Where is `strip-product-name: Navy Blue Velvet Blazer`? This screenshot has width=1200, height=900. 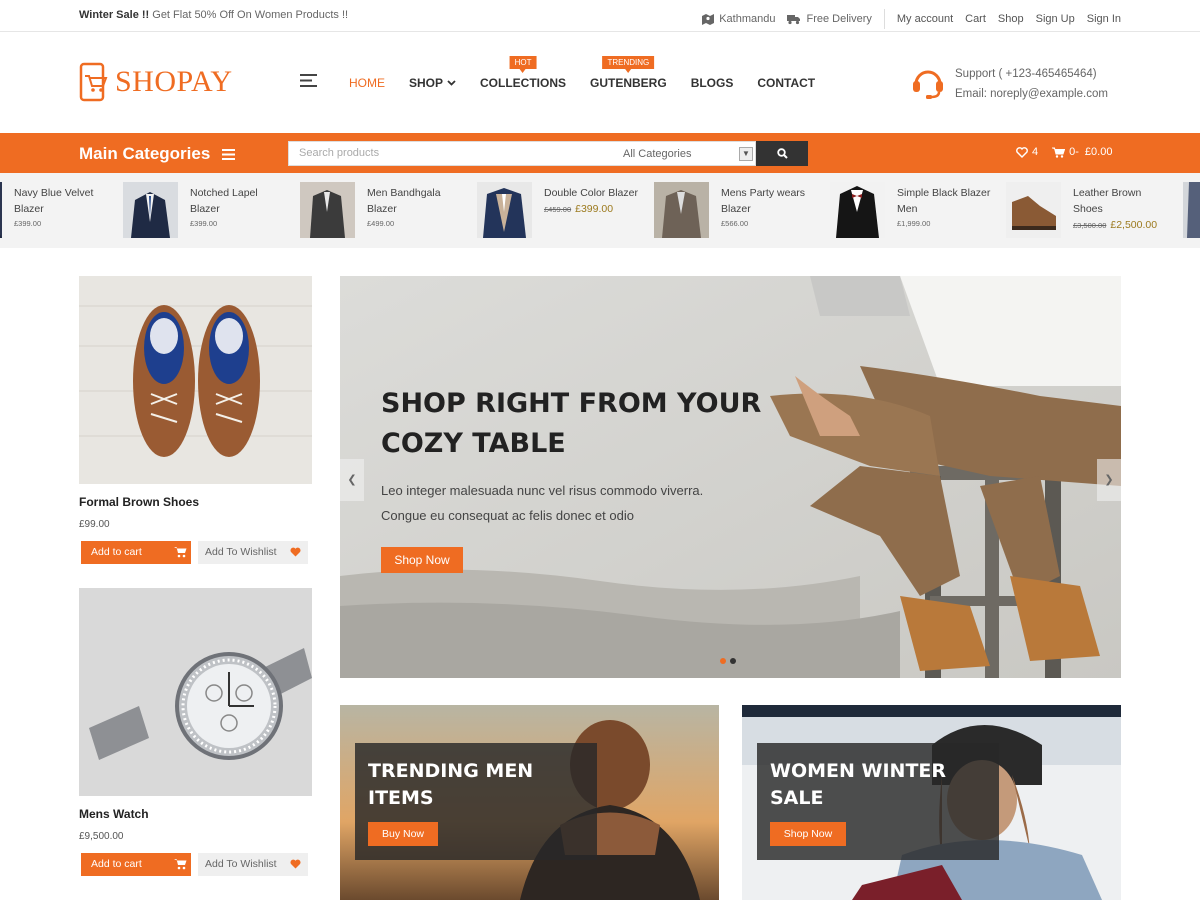
strip-product-name: Navy Blue Velvet Blazer is located at coordinates (54, 201).